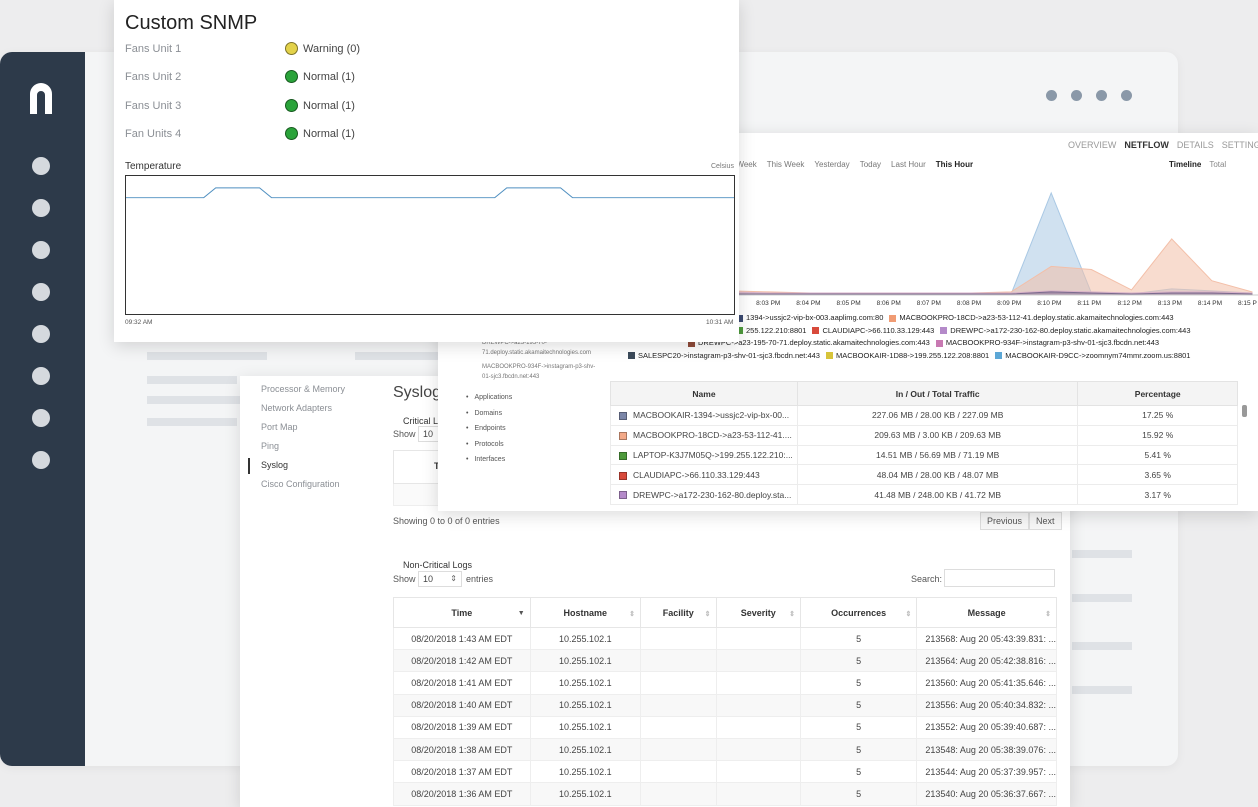  I want to click on search-input, so click(999, 578).